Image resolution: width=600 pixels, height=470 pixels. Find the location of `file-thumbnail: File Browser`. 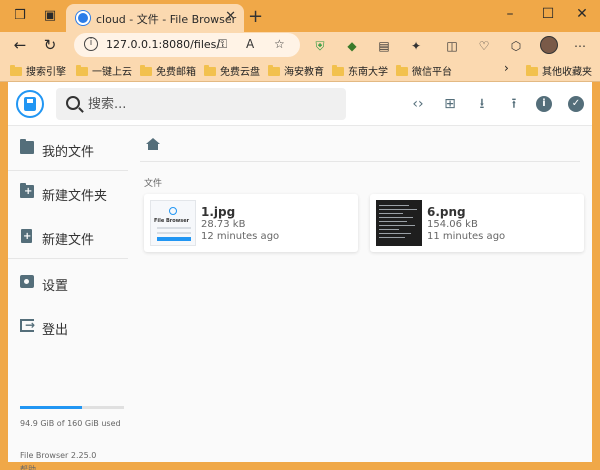

file-thumbnail: File Browser is located at coordinates (173, 223).